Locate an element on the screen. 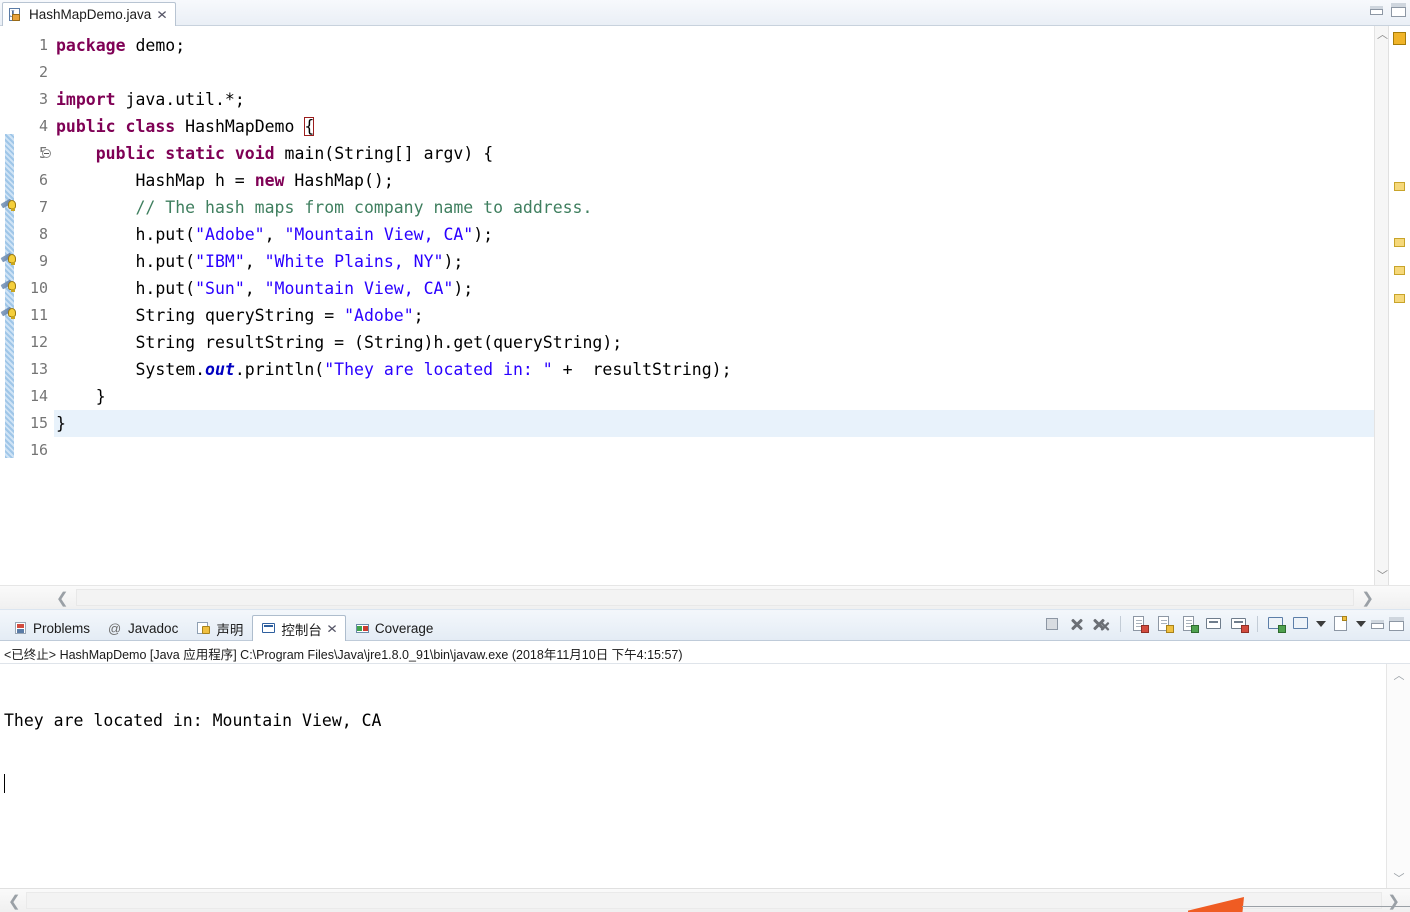 This screenshot has width=1410, height=912. code-token: h.put( is located at coordinates (126, 288).